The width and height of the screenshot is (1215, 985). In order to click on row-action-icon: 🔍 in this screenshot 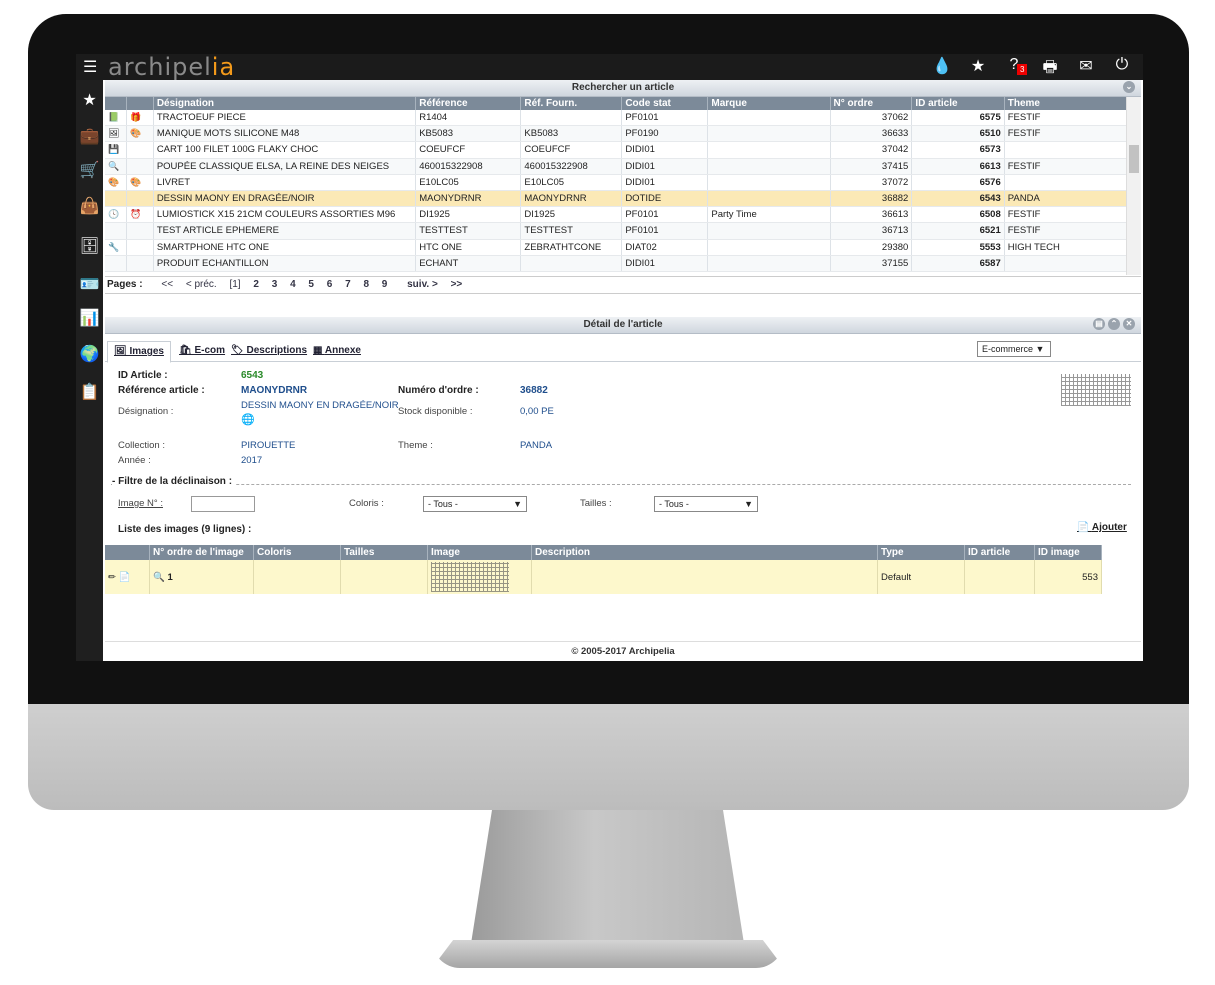, I will do `click(113, 166)`.